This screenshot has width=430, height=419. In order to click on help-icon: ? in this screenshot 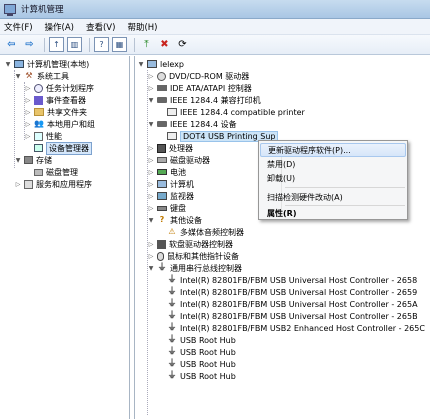, I will do `click(101, 44)`.